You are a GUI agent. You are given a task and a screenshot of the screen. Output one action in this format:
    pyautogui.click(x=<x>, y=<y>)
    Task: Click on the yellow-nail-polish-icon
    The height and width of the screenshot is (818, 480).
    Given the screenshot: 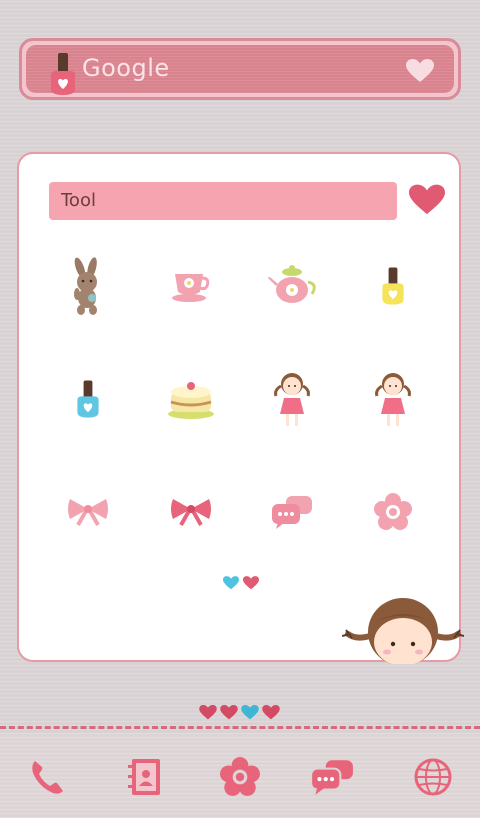 What is the action you would take?
    pyautogui.click(x=393, y=286)
    